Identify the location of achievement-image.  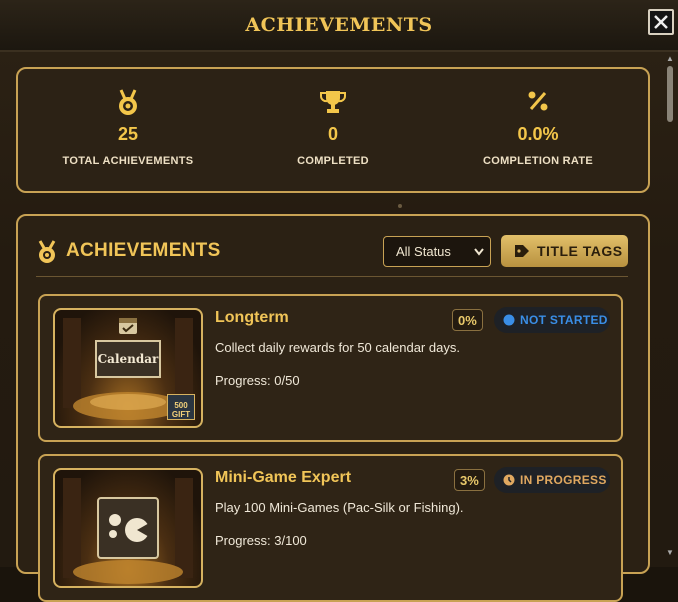
(128, 528).